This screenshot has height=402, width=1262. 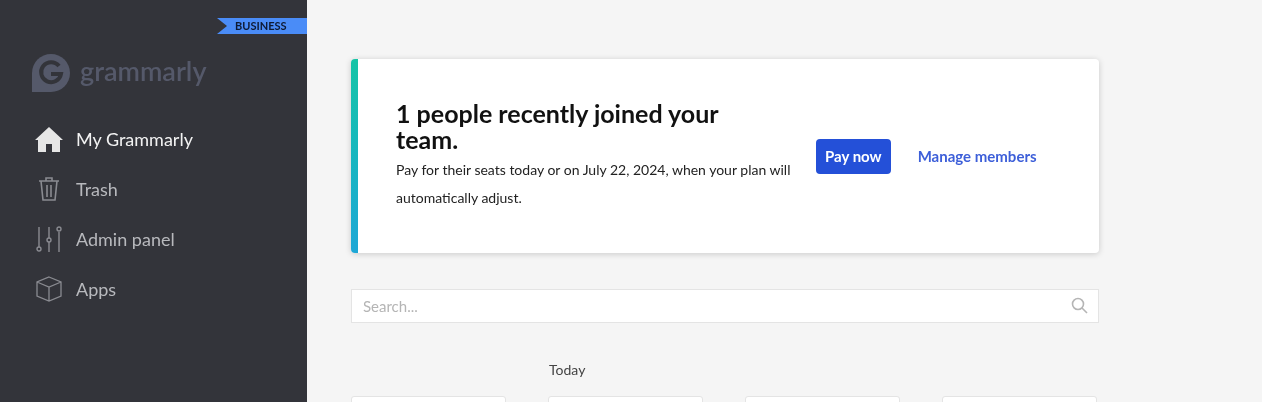 I want to click on notice-title: 1 people recently joined your team., so click(x=558, y=126).